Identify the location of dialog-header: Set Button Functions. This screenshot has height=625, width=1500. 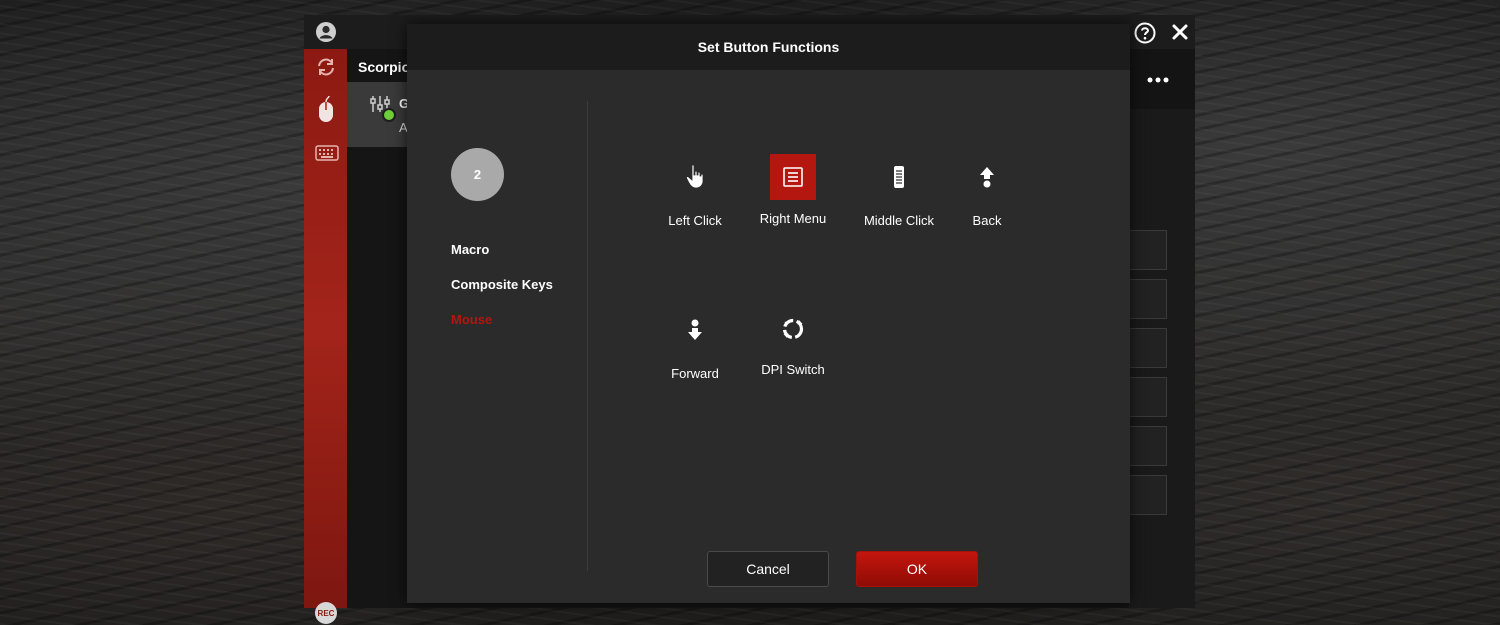
(768, 47).